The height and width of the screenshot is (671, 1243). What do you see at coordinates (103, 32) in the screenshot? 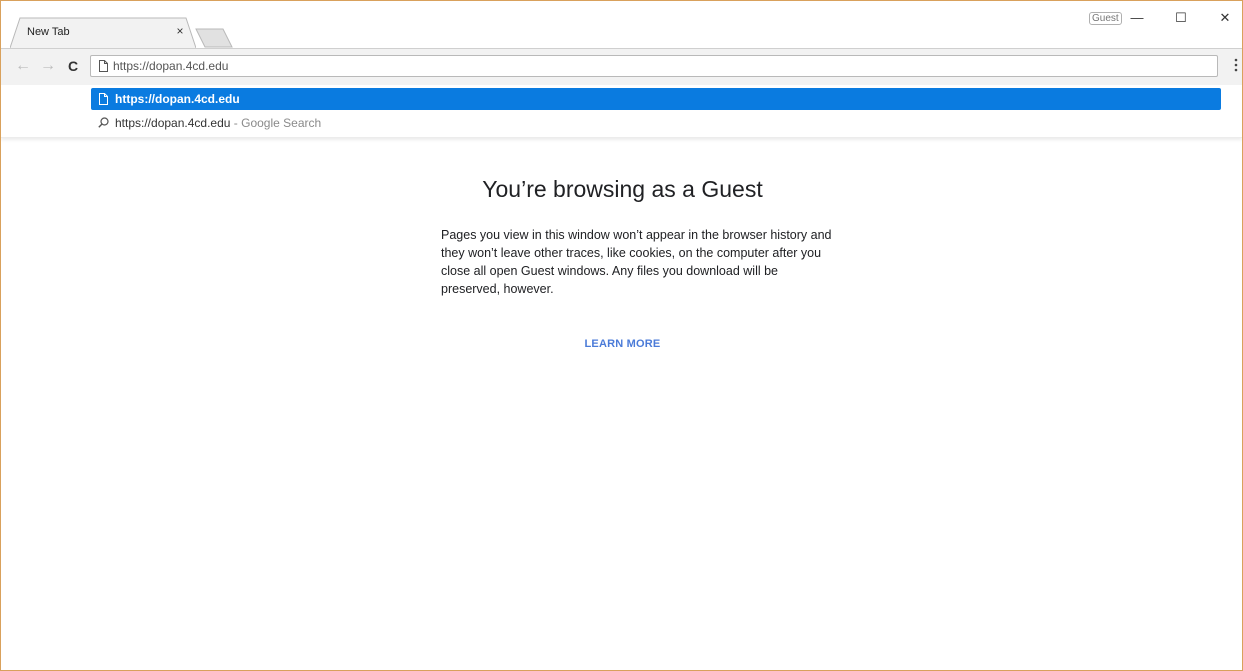
I see `tab-new-tab: New Tab ×` at bounding box center [103, 32].